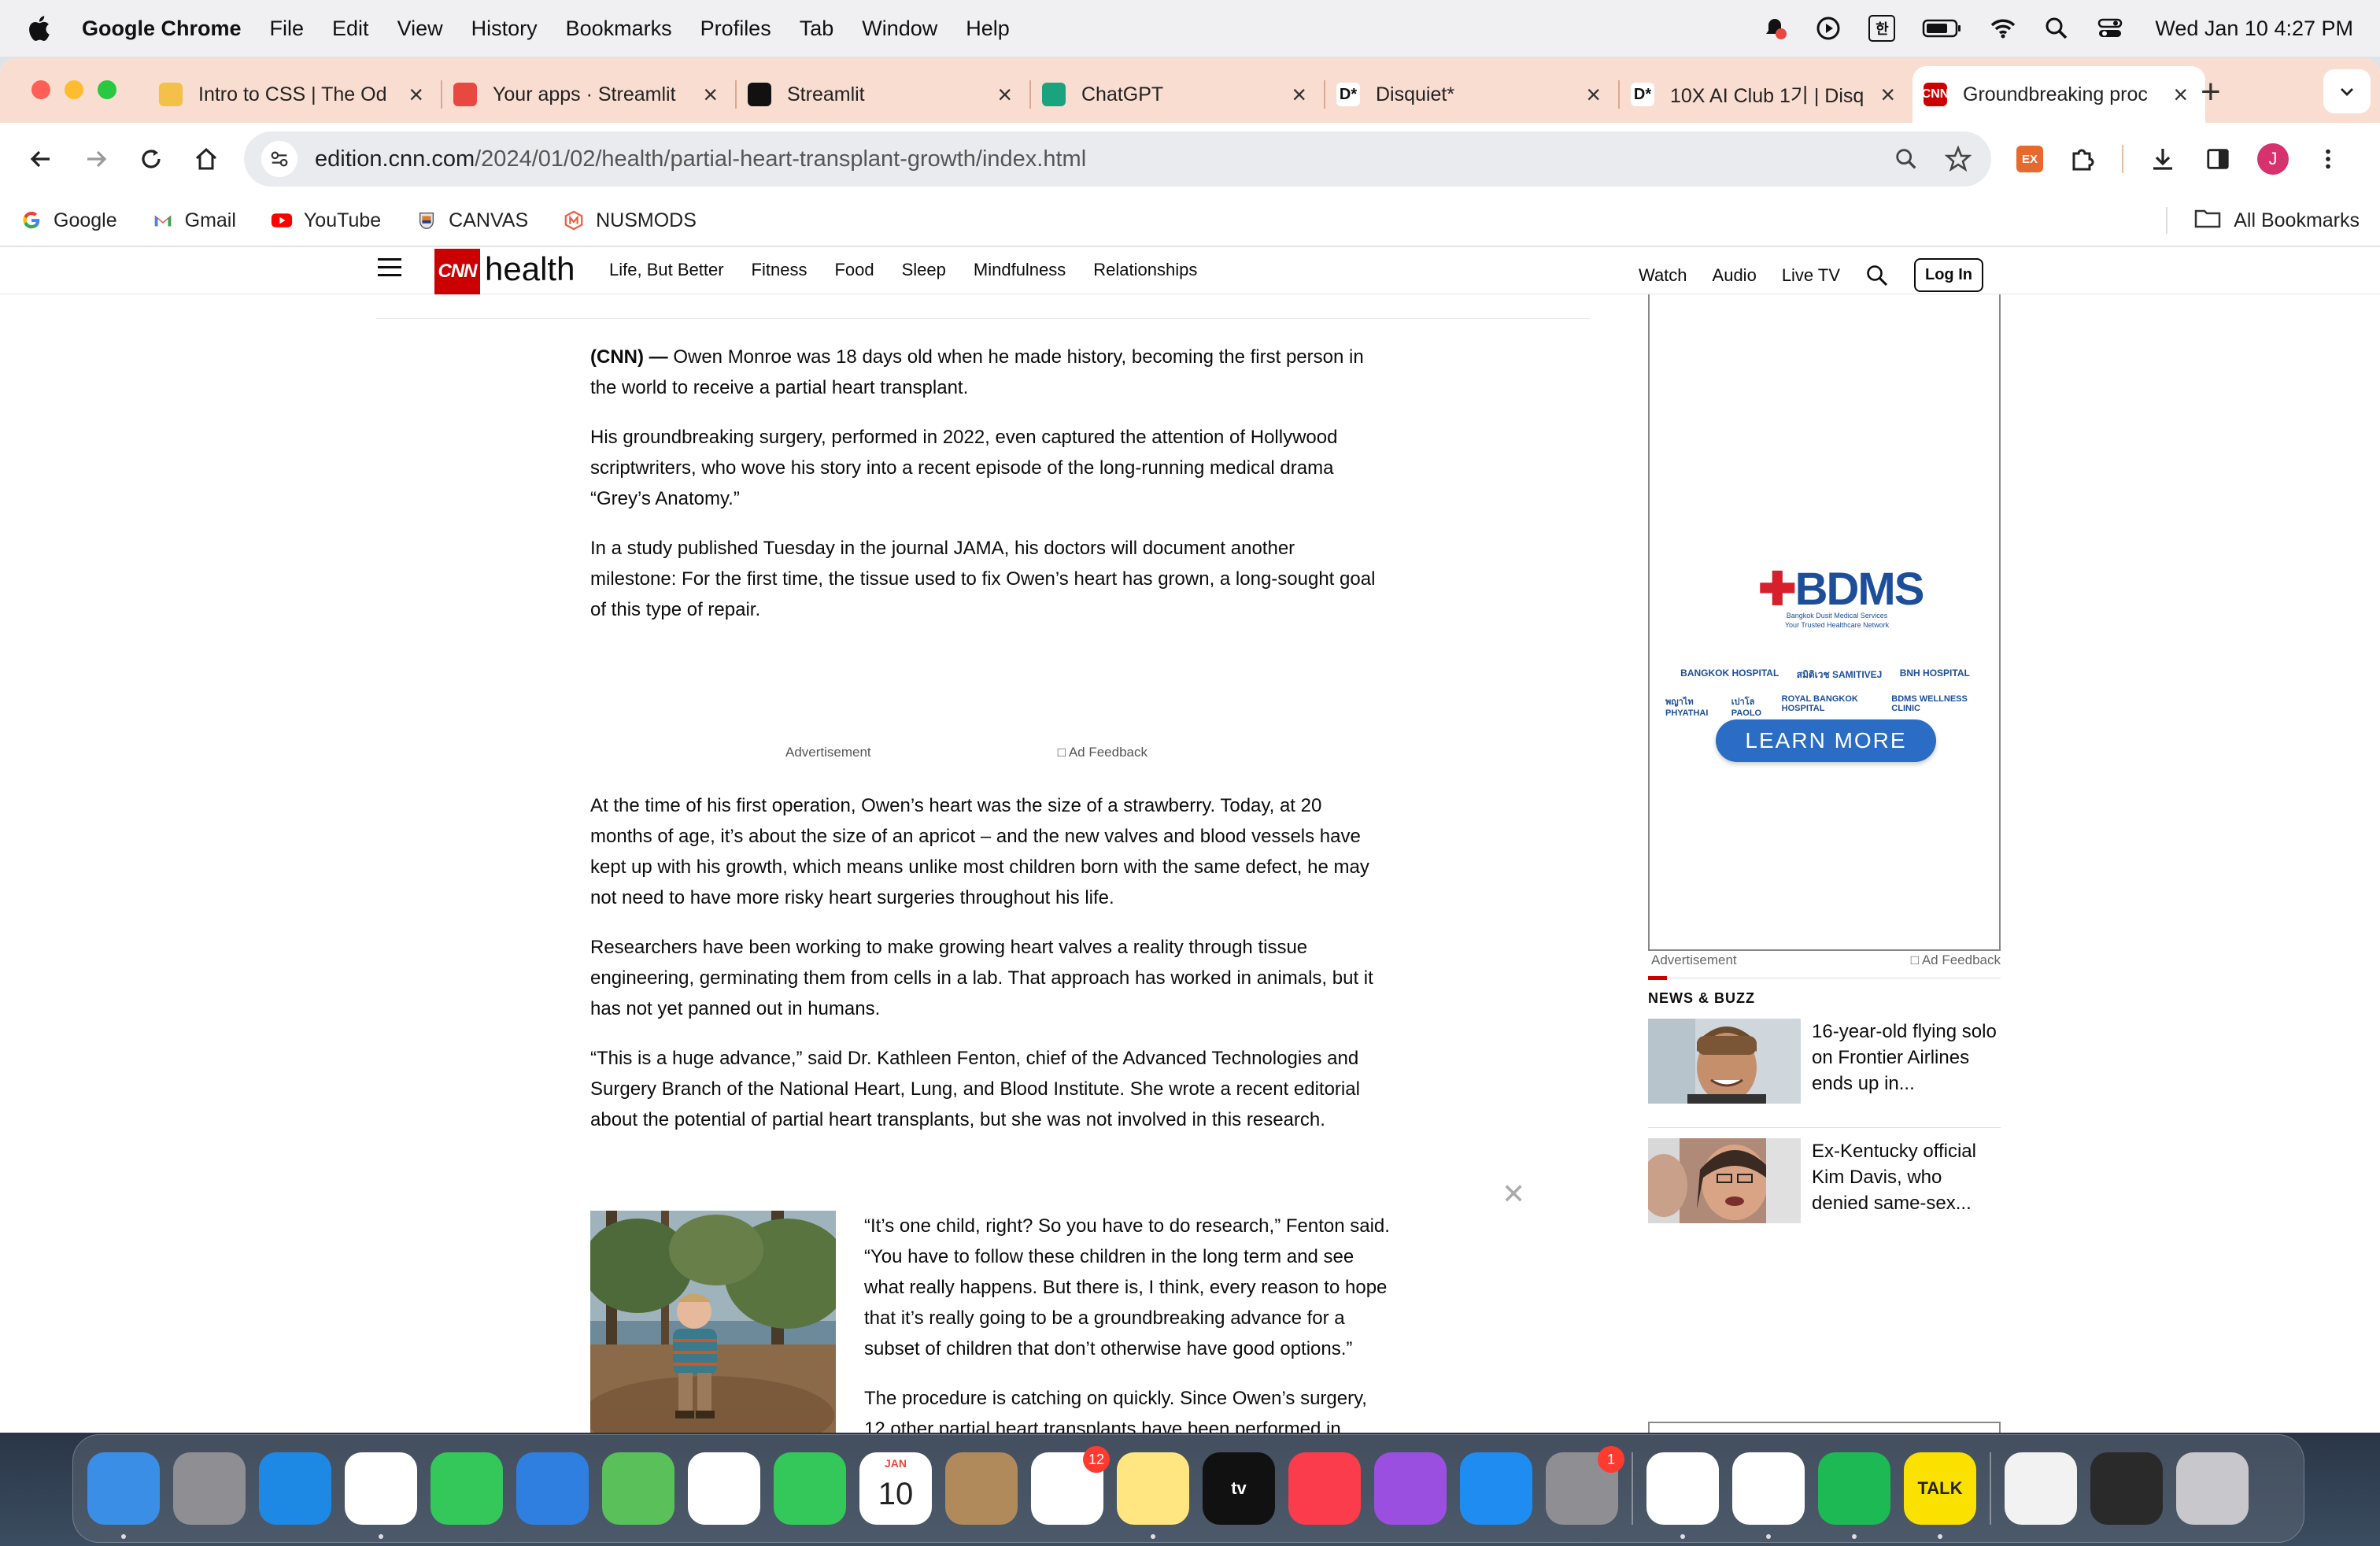 The height and width of the screenshot is (1546, 2380). Describe the element at coordinates (1471, 95) in the screenshot. I see `browser-tab: D* Disquiet* ×` at that location.